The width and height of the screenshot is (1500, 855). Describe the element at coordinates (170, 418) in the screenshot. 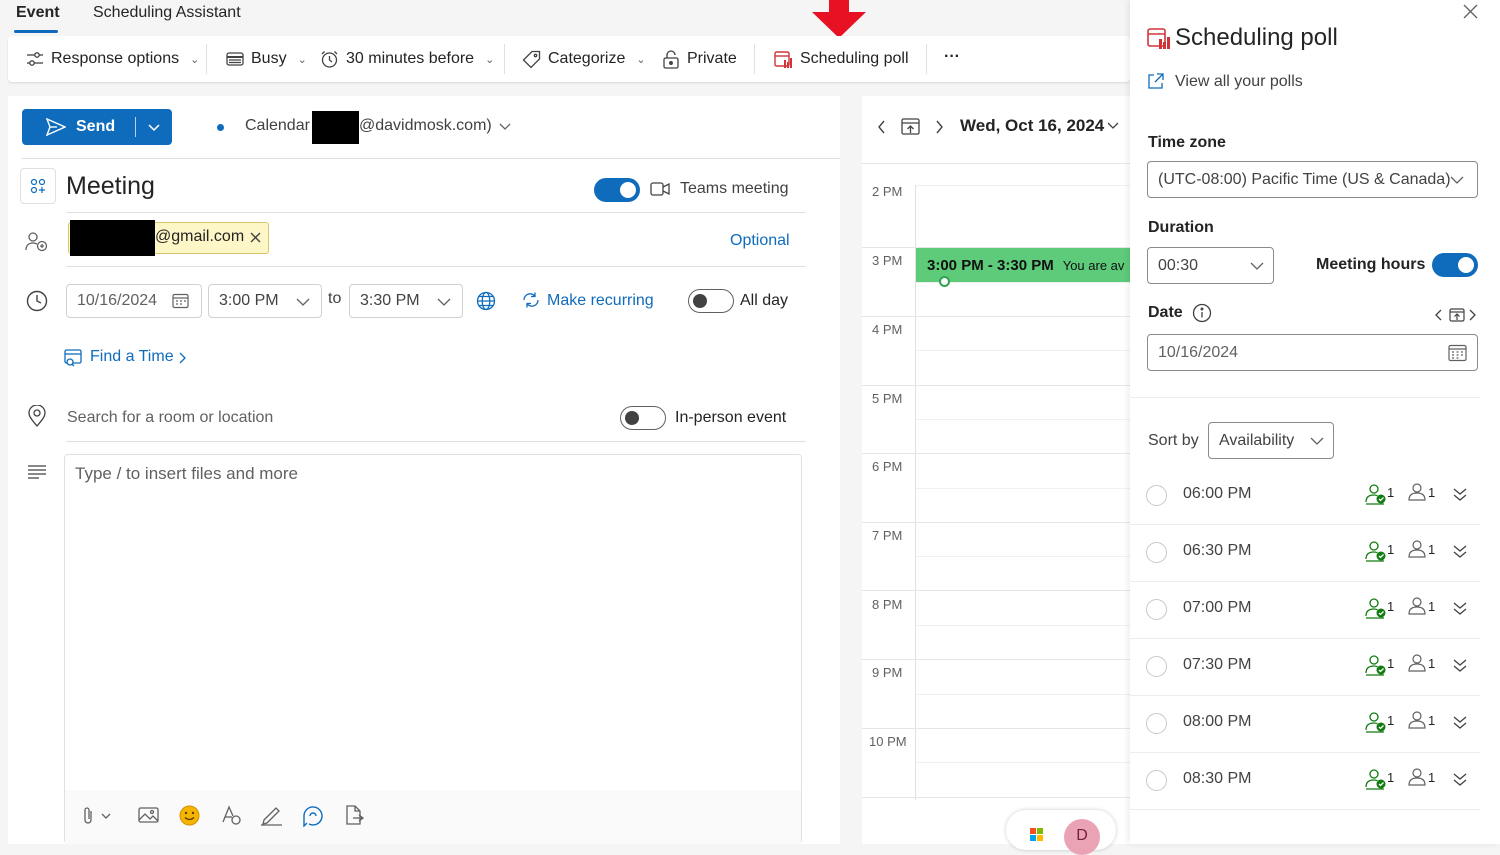

I see `location-search-input: Search for a room or location` at that location.